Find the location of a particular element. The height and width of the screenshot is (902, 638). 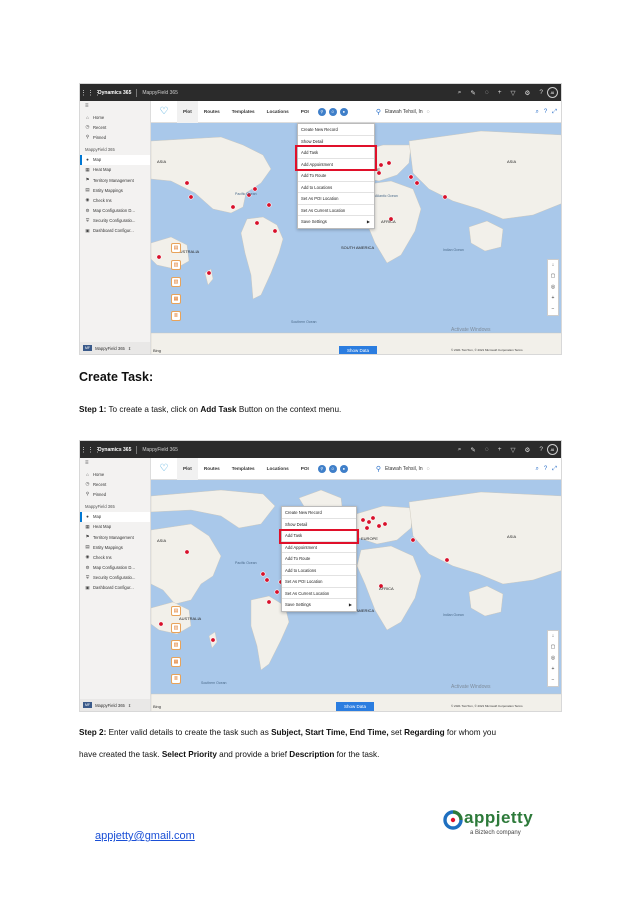

save-icon: ▥ is located at coordinates (176, 628).